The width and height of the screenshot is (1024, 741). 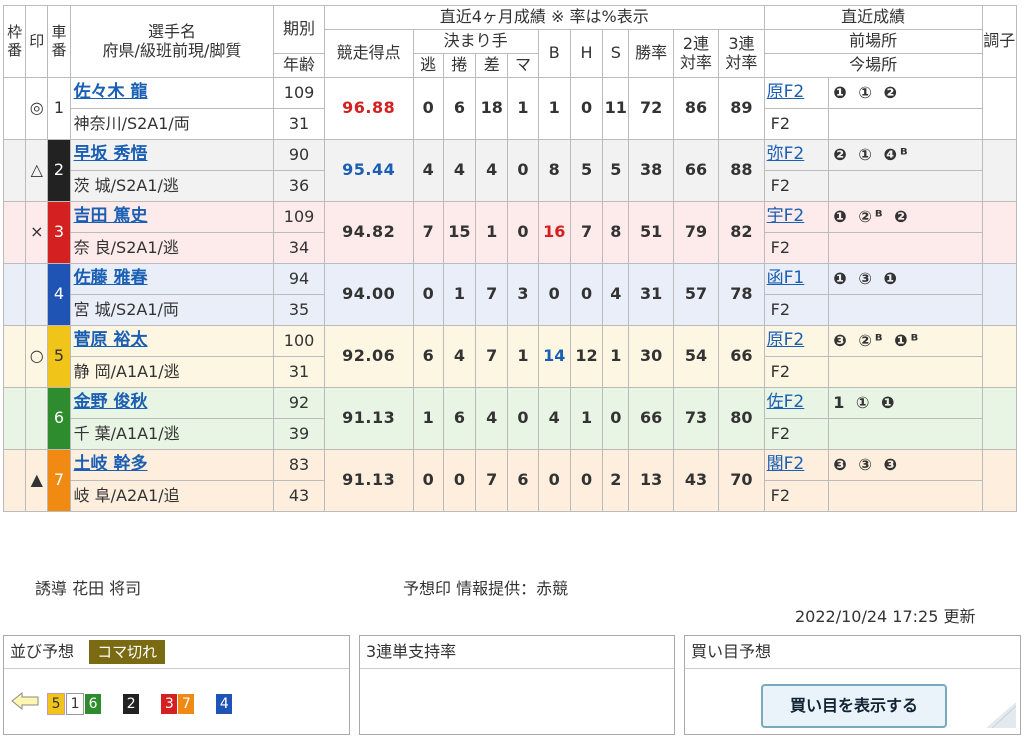 What do you see at coordinates (111, 402) in the screenshot?
I see `rider-name-link: 金野 俊秋` at bounding box center [111, 402].